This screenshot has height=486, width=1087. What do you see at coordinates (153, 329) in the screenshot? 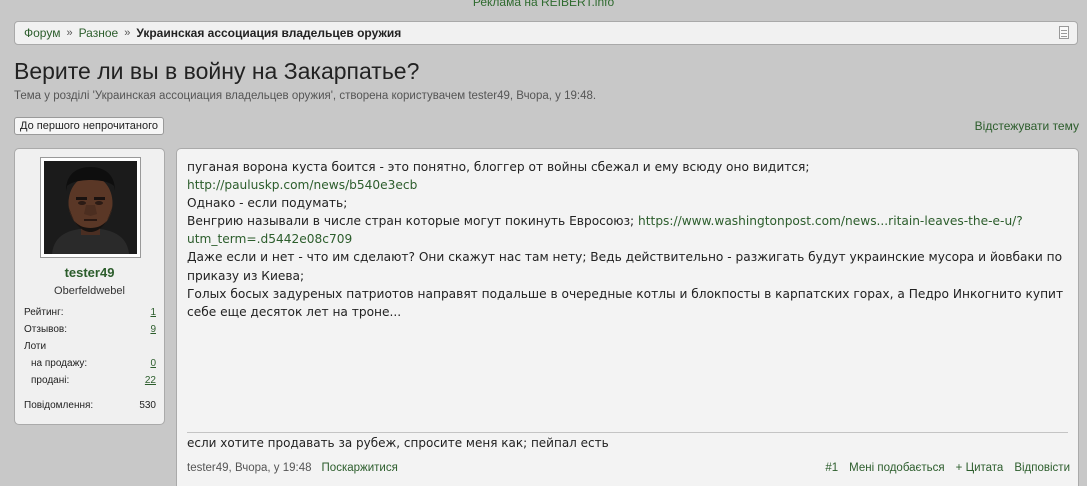
I see `stat-reviews-value: 9` at bounding box center [153, 329].